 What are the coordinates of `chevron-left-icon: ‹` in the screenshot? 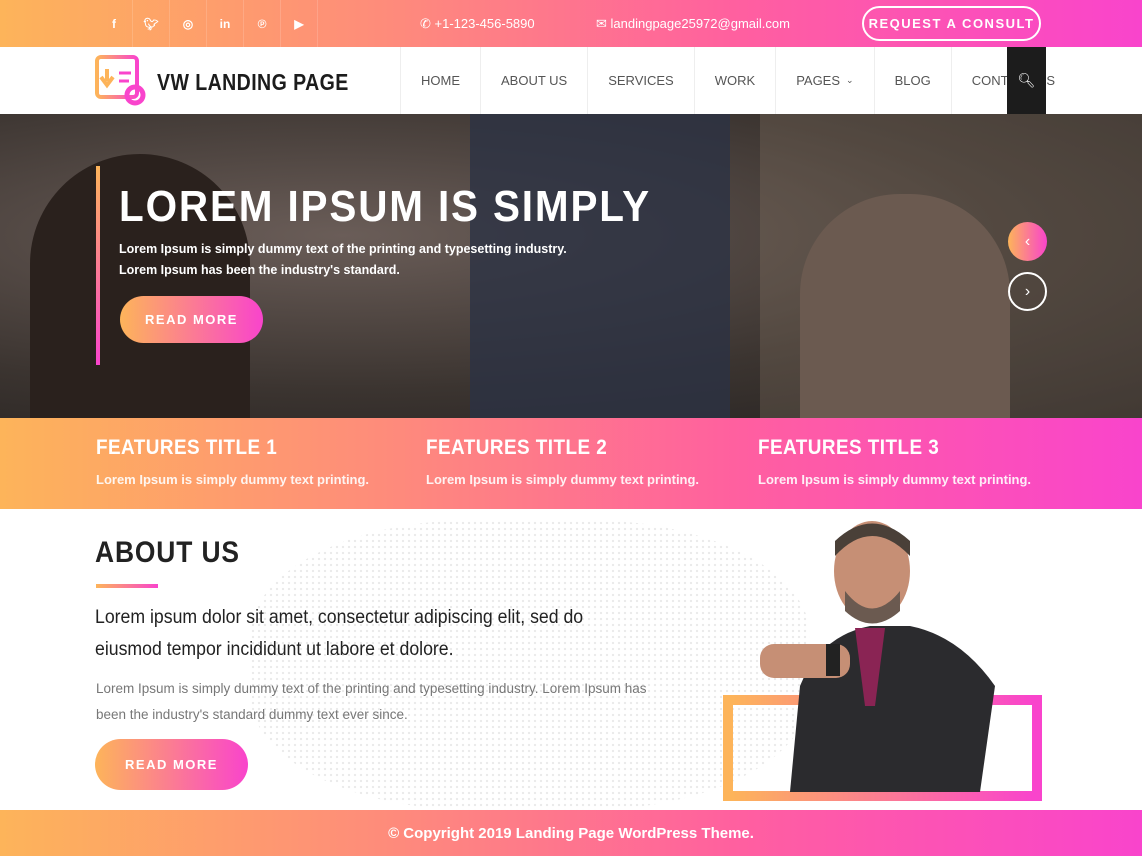 It's located at (1027, 241).